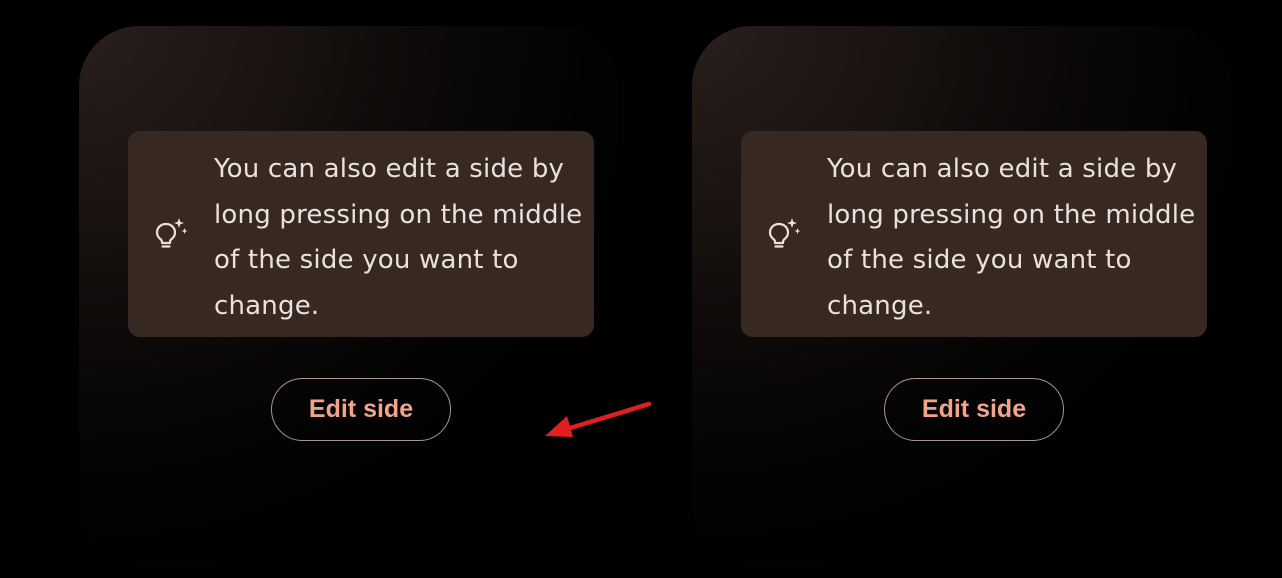  I want to click on red-arrow-icon, so click(598, 419).